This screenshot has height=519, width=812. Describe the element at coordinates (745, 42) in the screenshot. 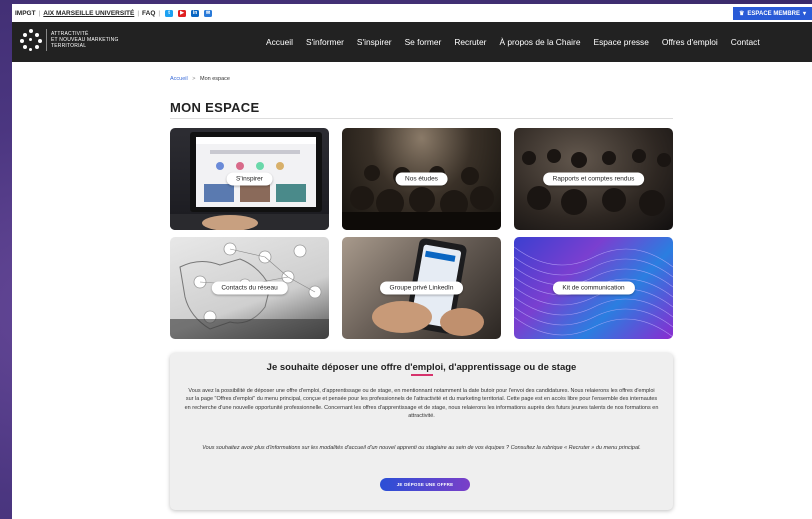

I see `nav-contact: Contact` at that location.